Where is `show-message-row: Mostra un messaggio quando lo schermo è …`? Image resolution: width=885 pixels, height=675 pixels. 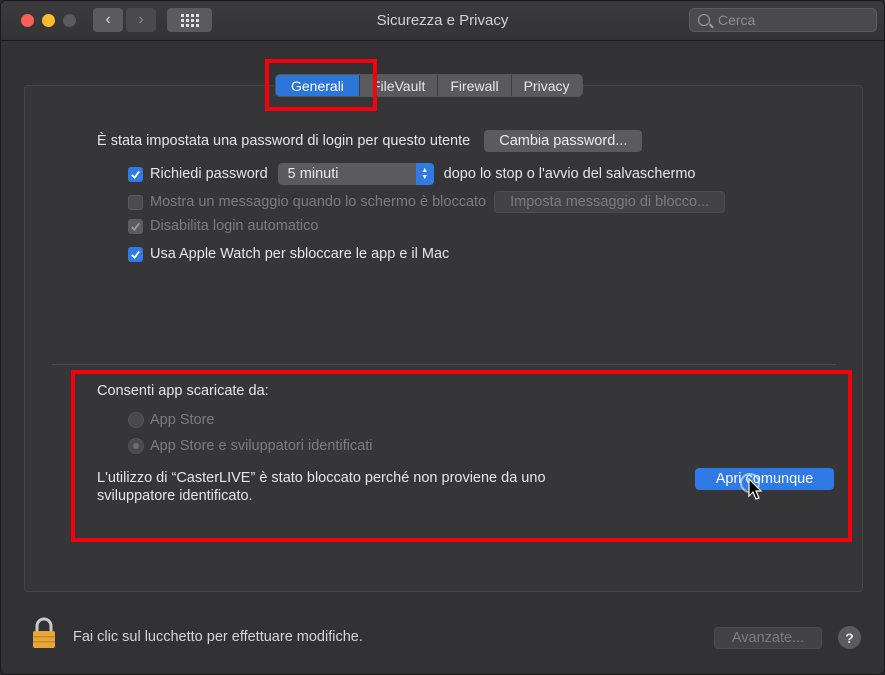 show-message-row: Mostra un messaggio quando lo schermo è … is located at coordinates (427, 202).